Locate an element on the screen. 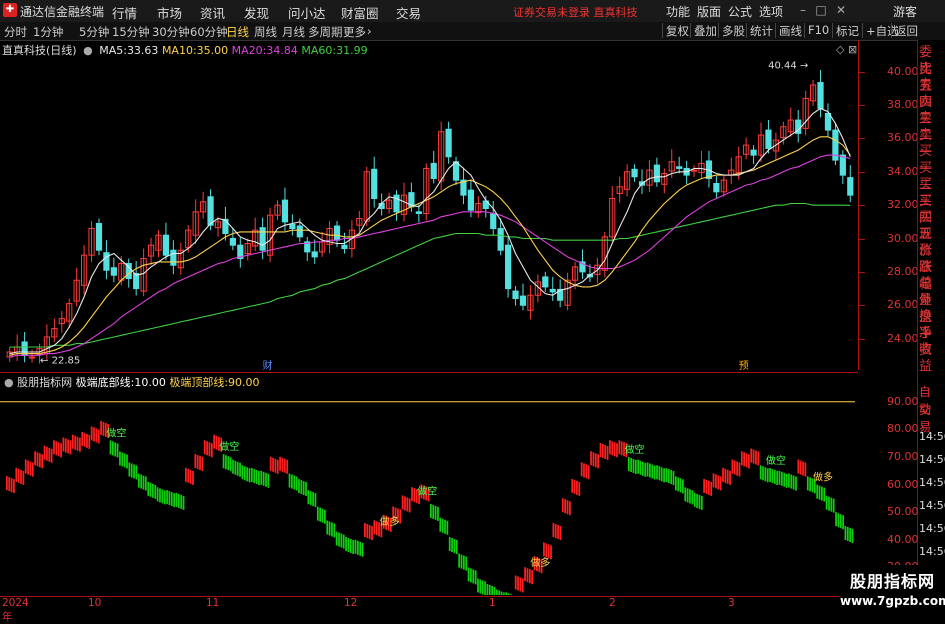 The image size is (945, 624). period-15min: 15分钟 is located at coordinates (131, 32).